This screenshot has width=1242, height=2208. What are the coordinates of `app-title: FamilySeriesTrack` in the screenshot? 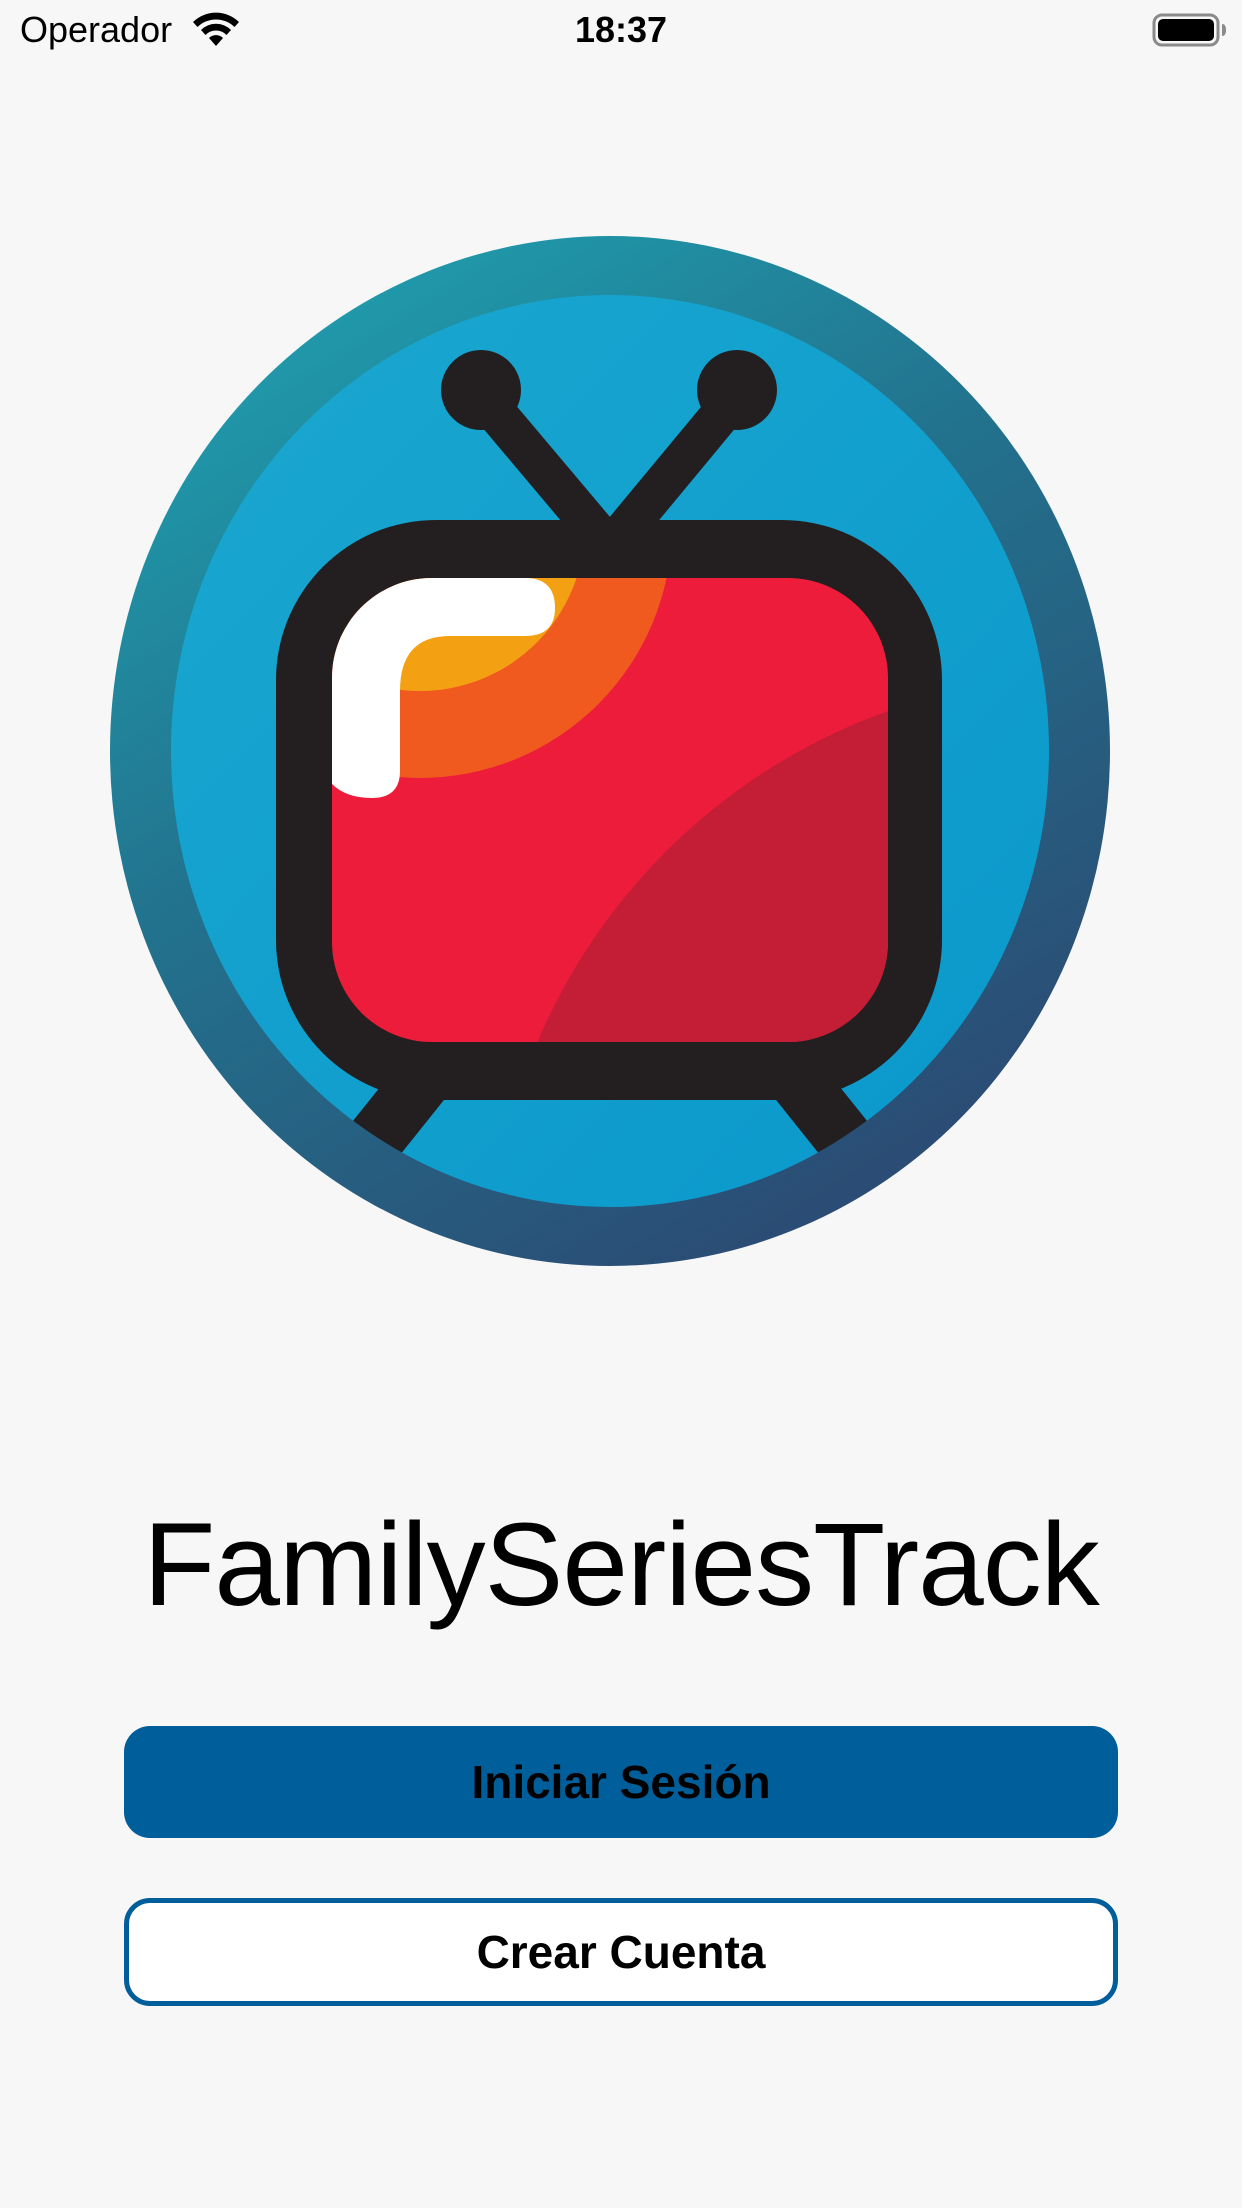 It's located at (621, 1565).